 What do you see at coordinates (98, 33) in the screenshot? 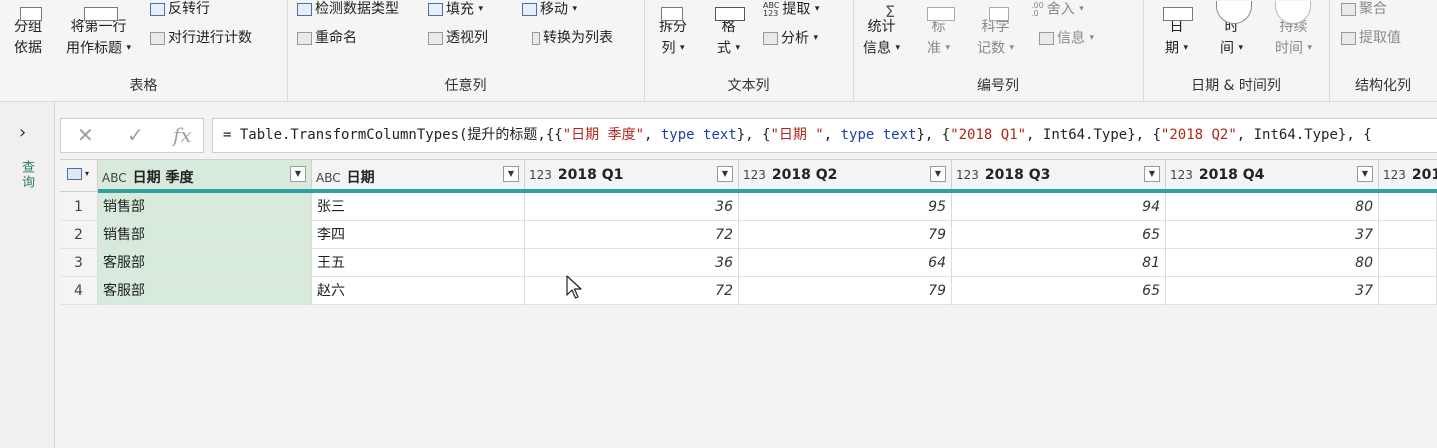
I see `use-first-row-as-headers-button: 将第一行 用作标题 ▾` at bounding box center [98, 33].